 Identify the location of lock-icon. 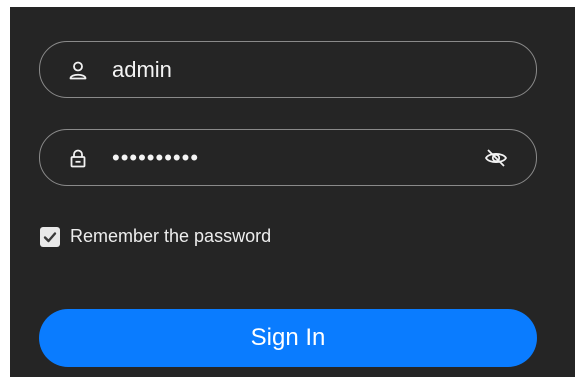
(78, 158).